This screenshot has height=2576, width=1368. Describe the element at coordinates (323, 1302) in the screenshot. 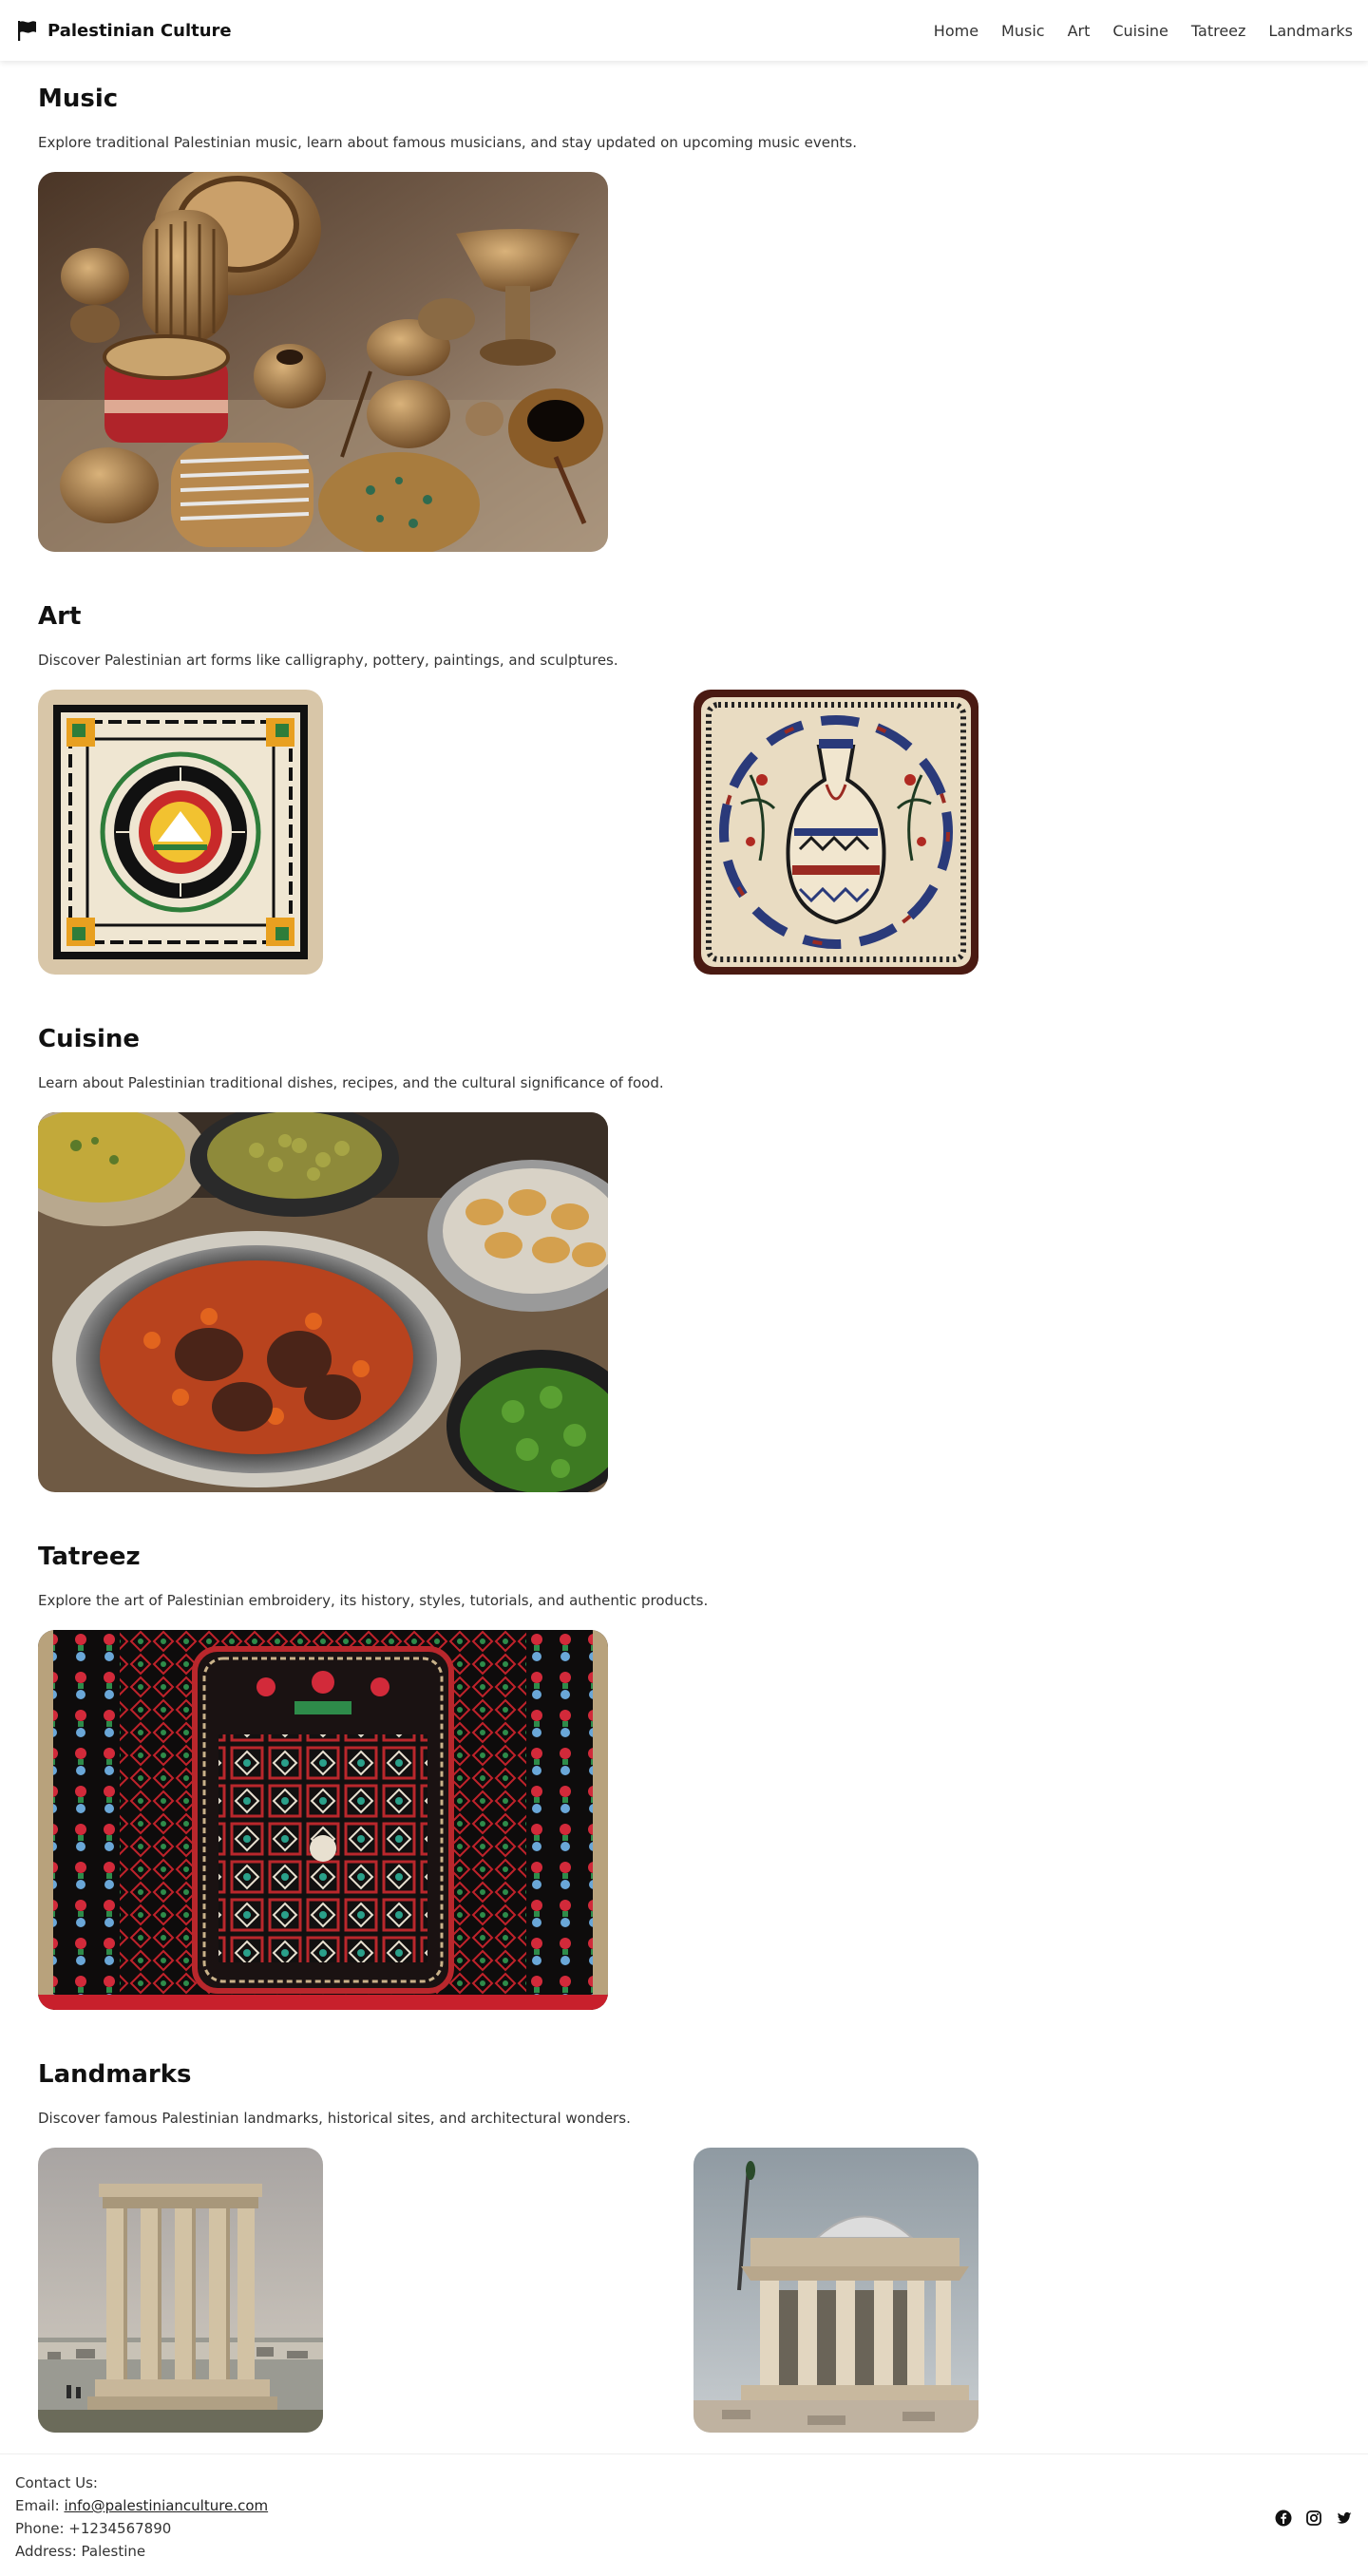

I see `traditional-dishes-photo` at that location.